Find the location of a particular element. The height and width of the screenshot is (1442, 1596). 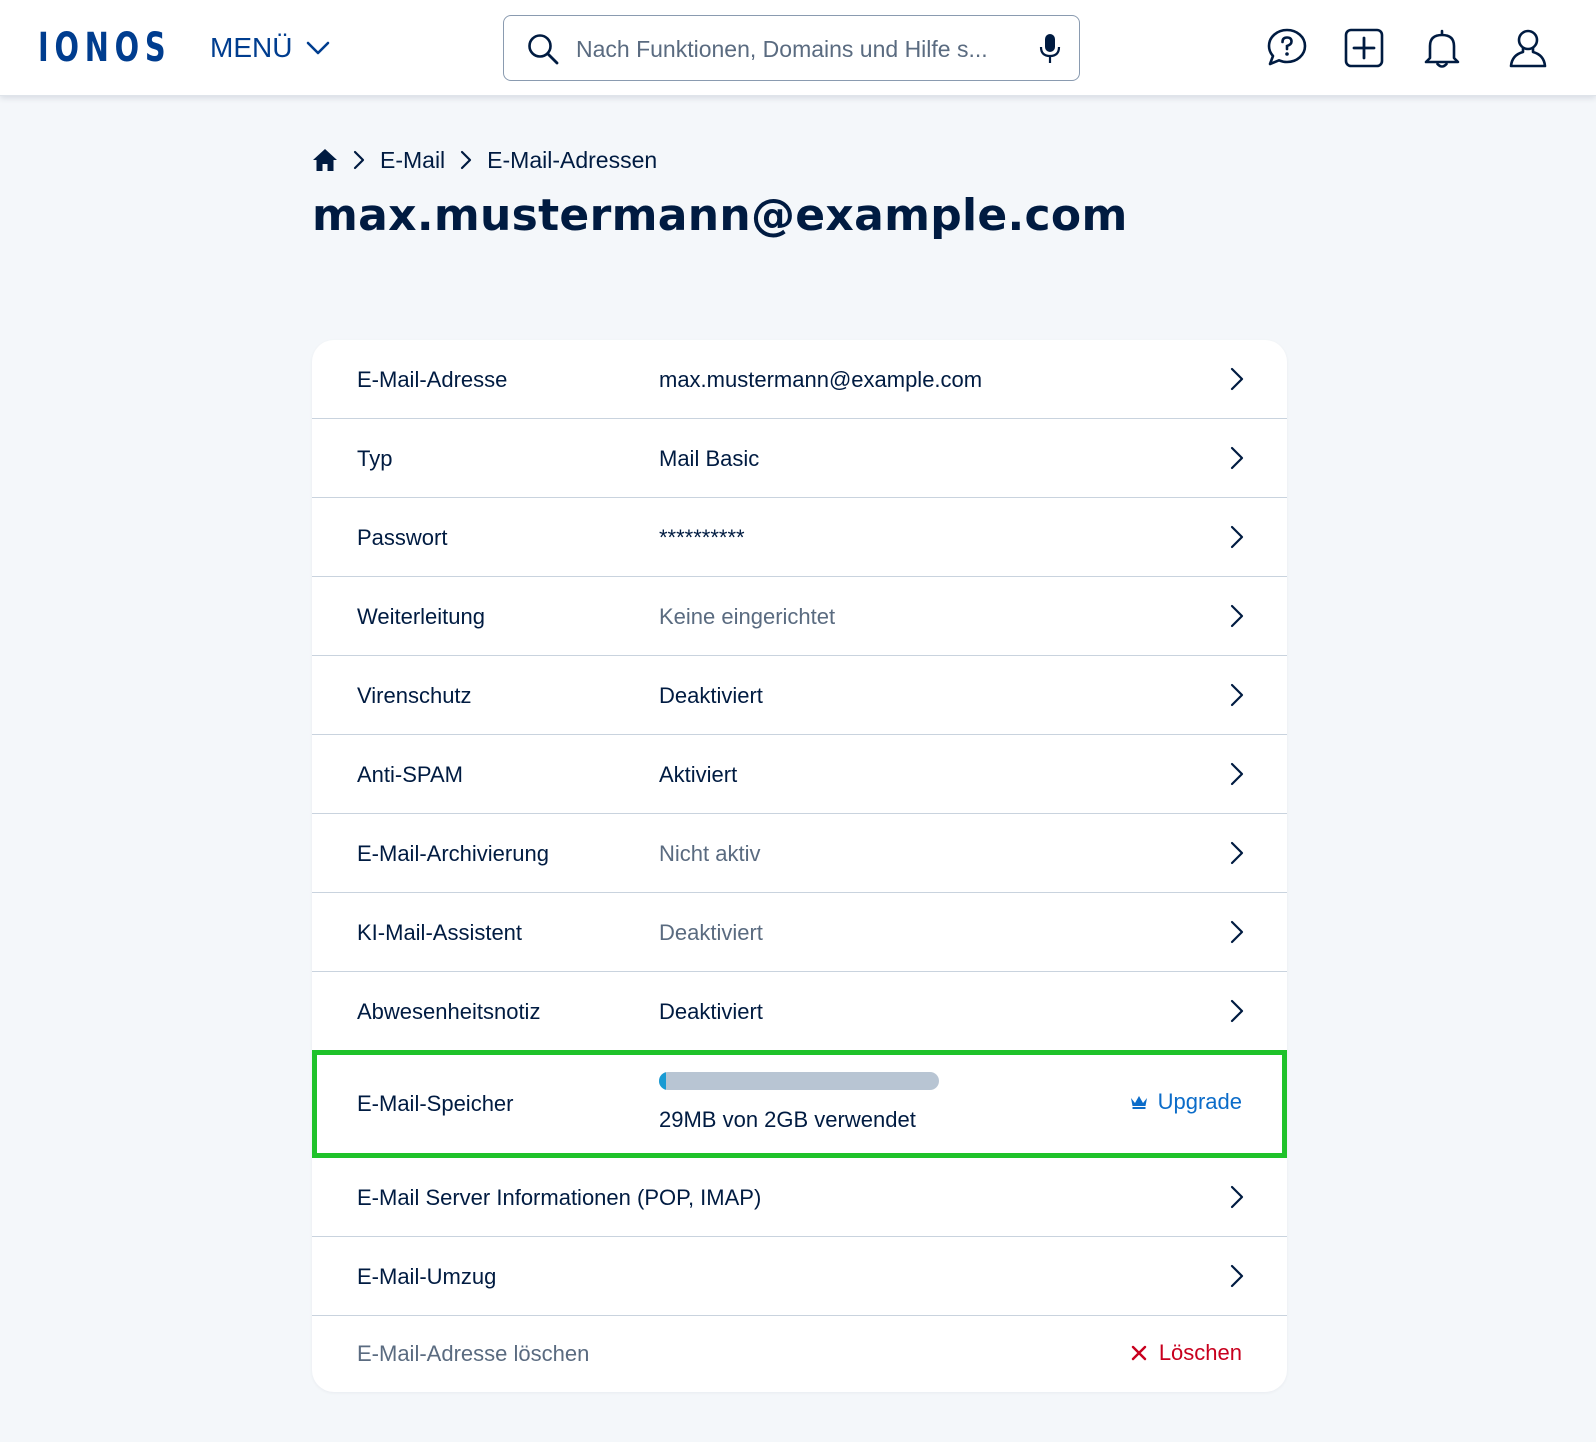

menu-button: MENÜ is located at coordinates (271, 48).